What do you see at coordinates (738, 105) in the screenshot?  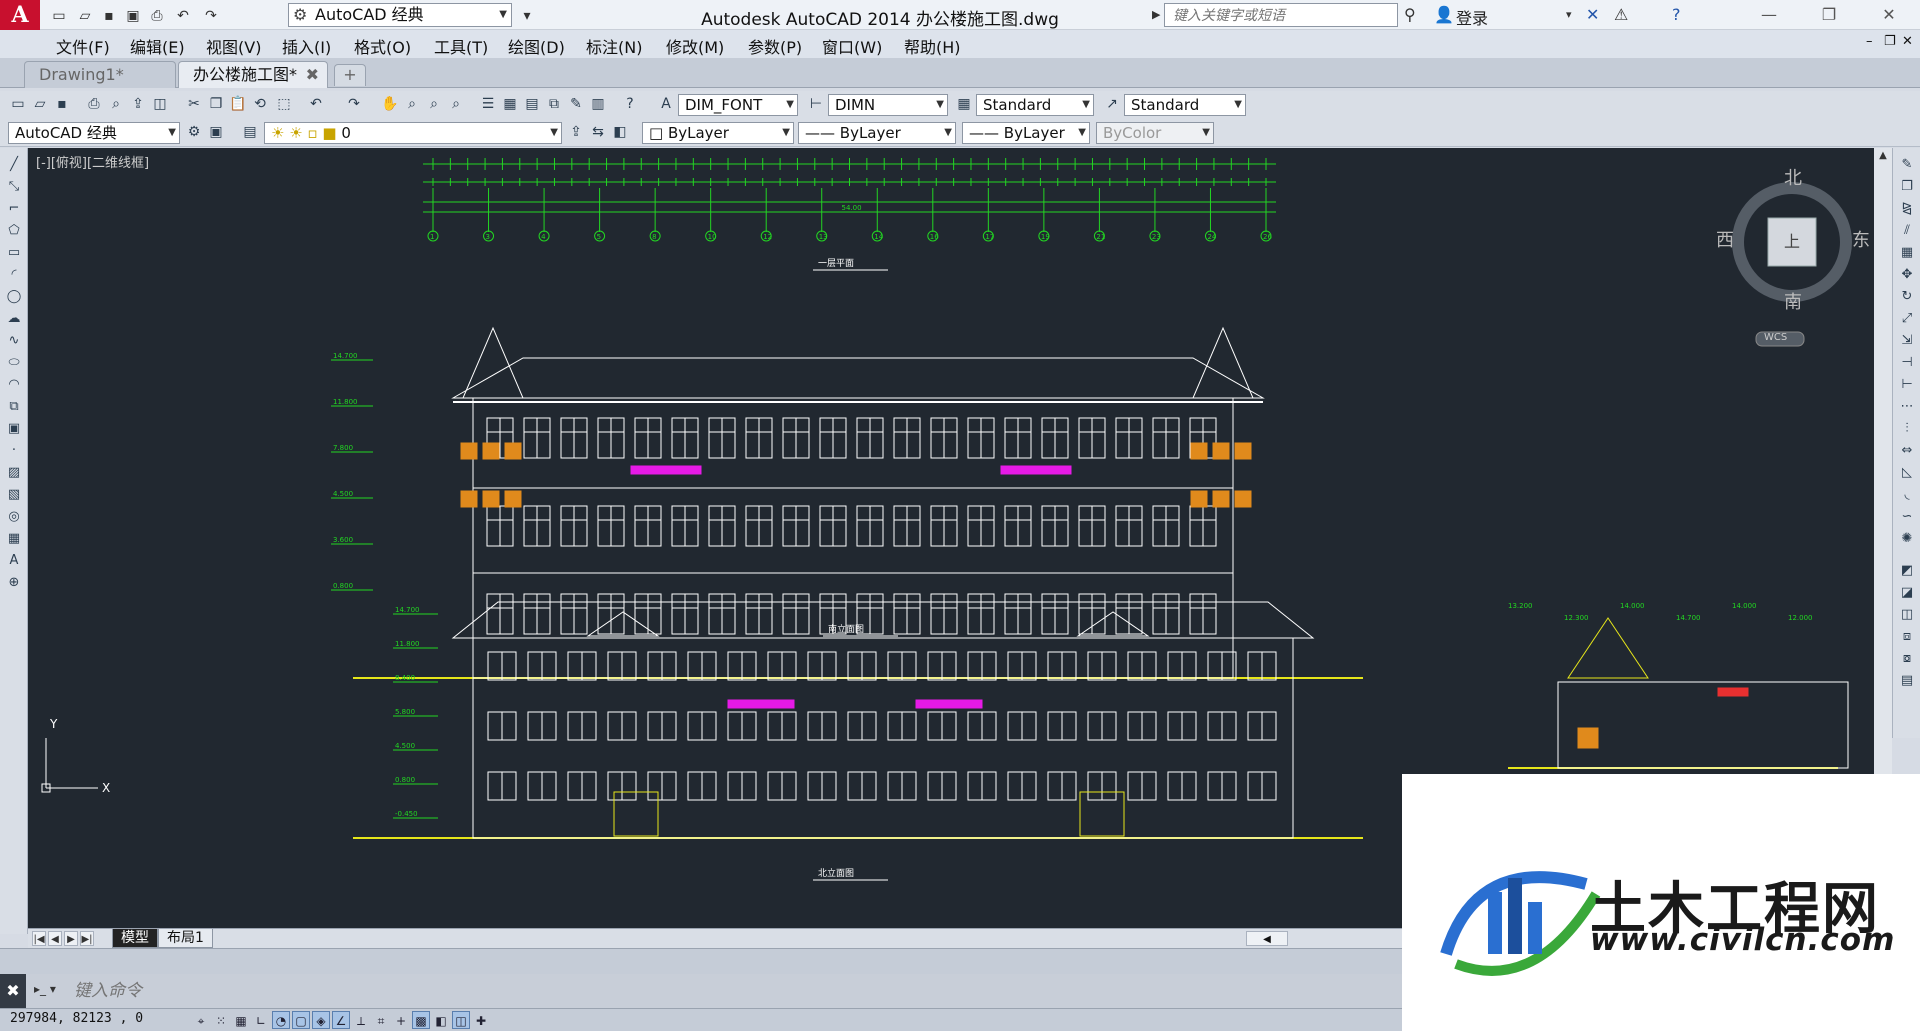 I see `text-style-select: DIM_FONT ▼` at bounding box center [738, 105].